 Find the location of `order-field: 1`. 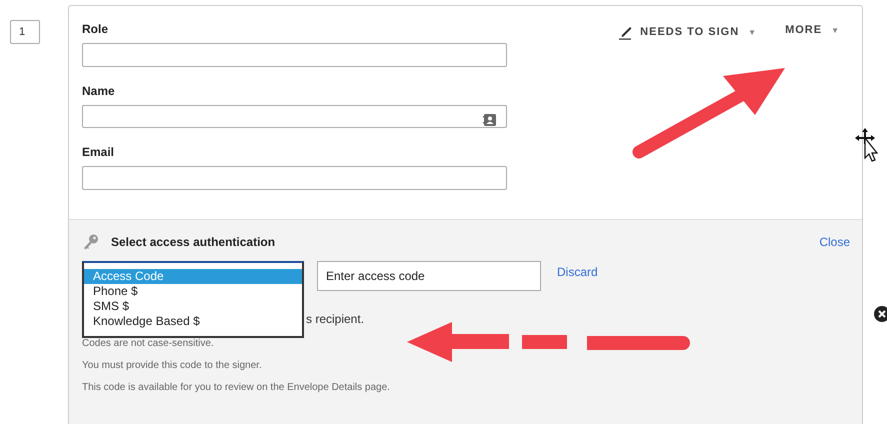

order-field: 1 is located at coordinates (25, 32).